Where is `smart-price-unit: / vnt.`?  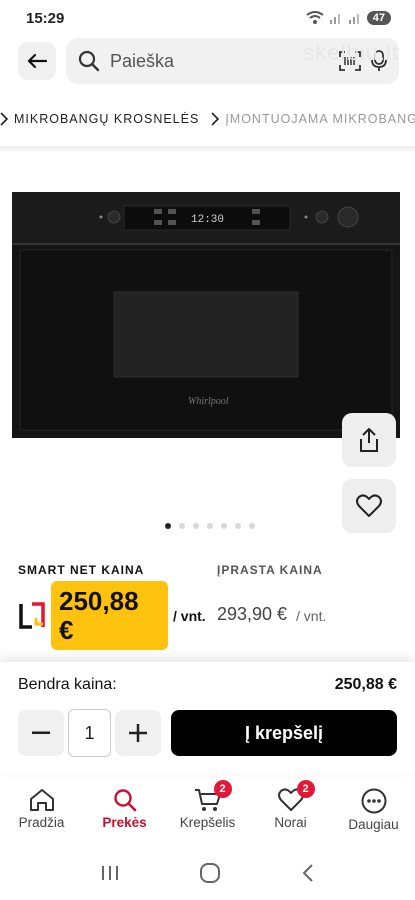 smart-price-unit: / vnt. is located at coordinates (189, 616).